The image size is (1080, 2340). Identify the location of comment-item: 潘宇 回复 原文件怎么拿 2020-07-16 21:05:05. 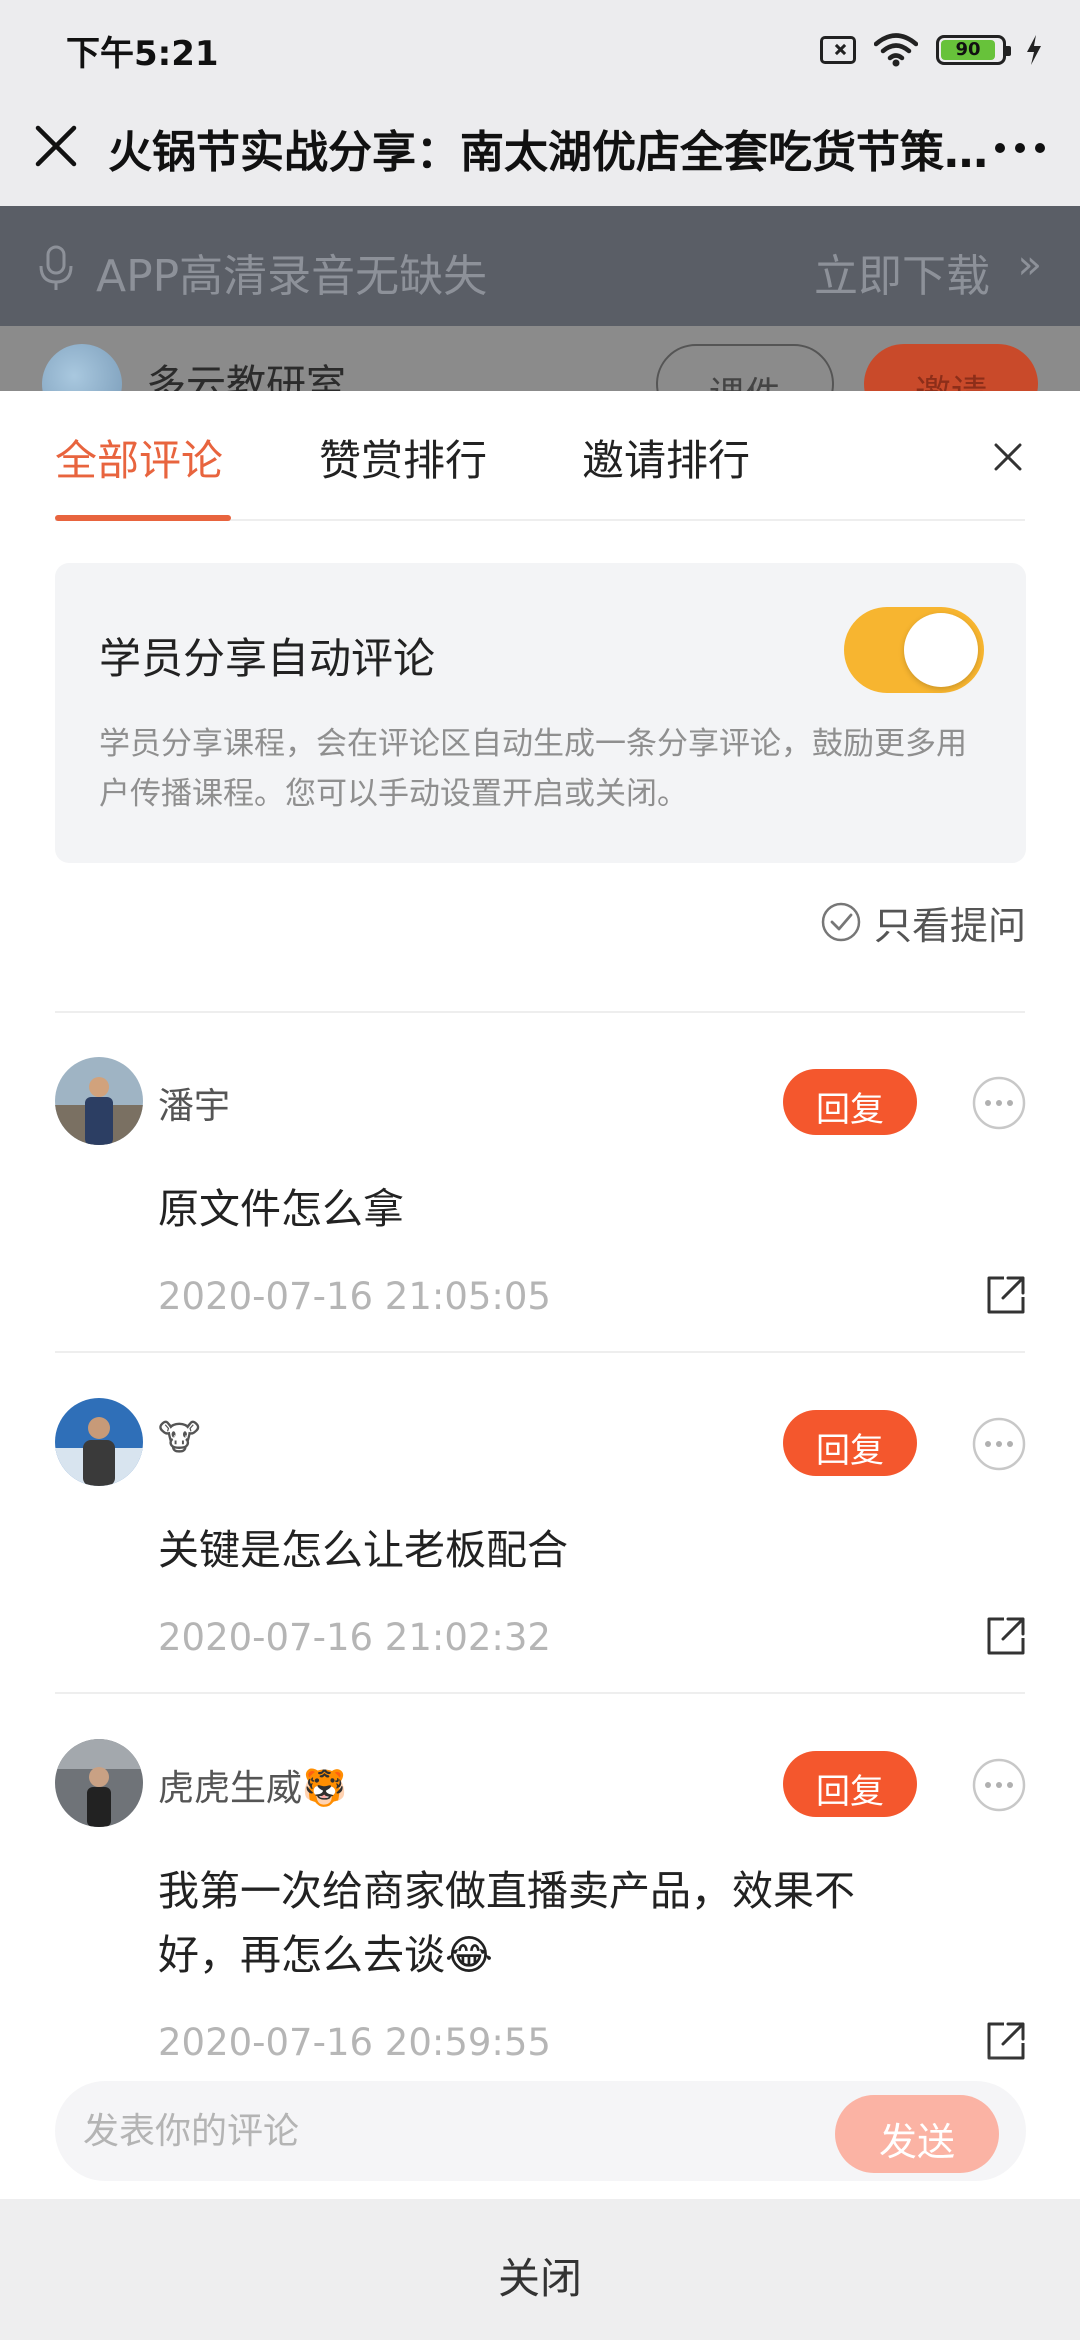
(540, 1183).